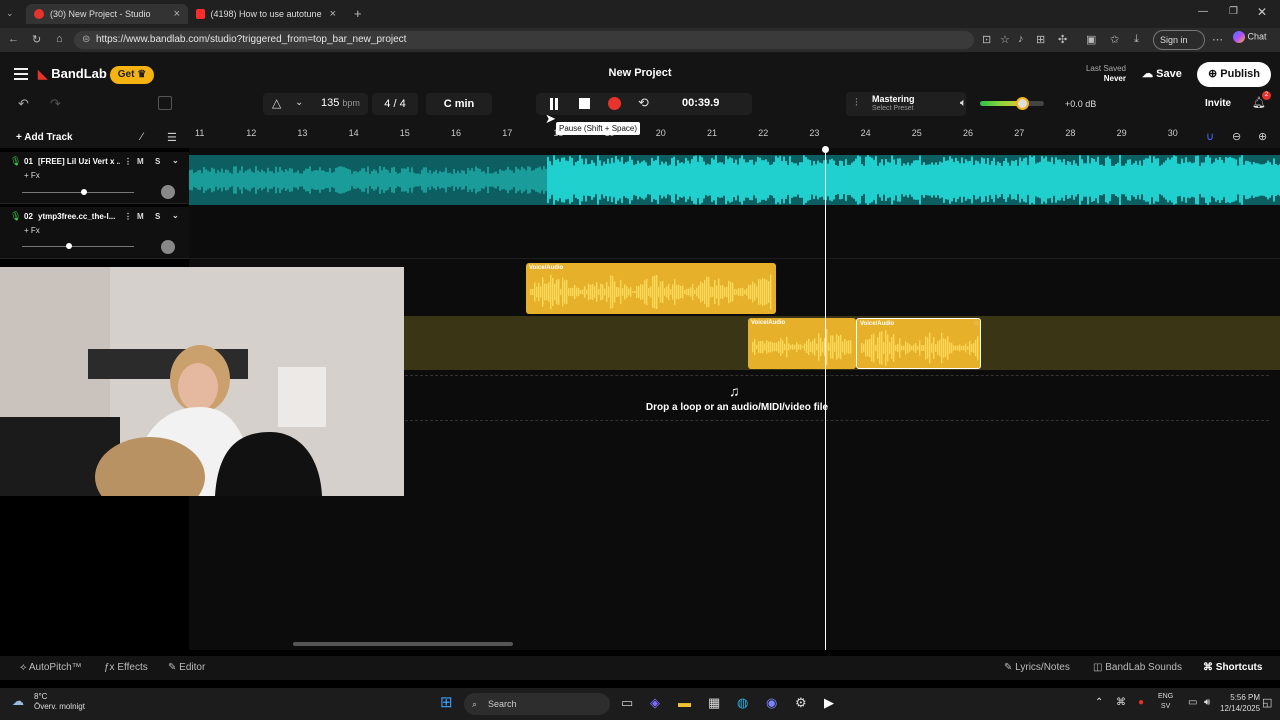 The width and height of the screenshot is (1280, 720). What do you see at coordinates (36, 39) in the screenshot?
I see `reload-icon: ↻` at bounding box center [36, 39].